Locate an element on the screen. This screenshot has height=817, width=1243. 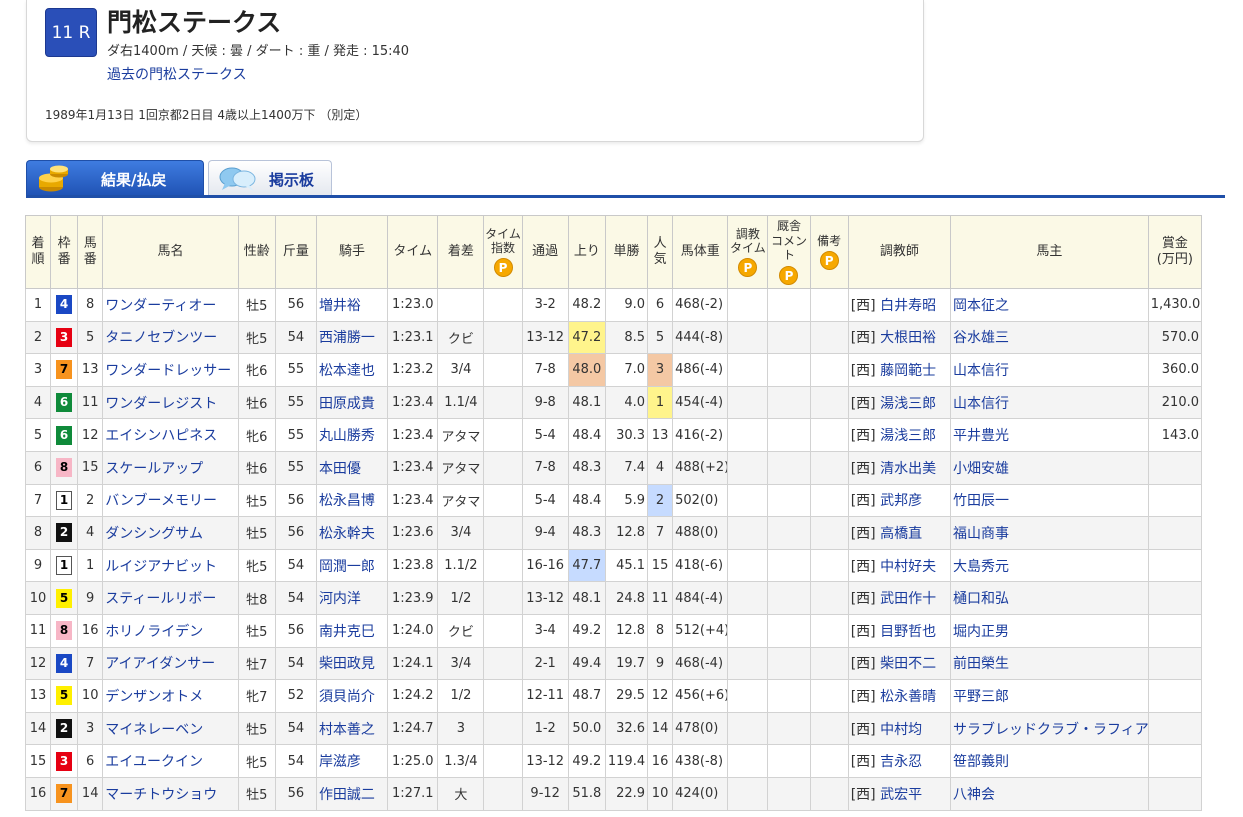
jockey-link: 作田誠二 is located at coordinates (352, 793).